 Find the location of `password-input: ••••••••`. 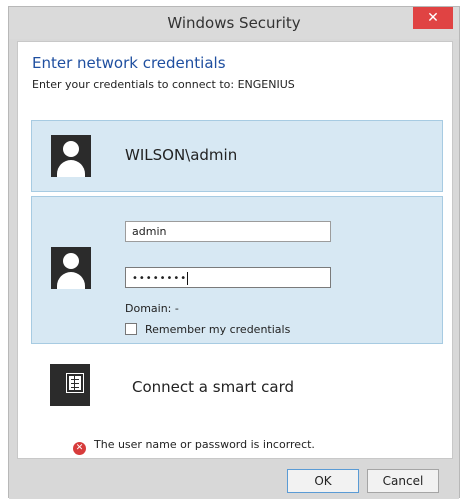

password-input: •••••••• is located at coordinates (228, 277).